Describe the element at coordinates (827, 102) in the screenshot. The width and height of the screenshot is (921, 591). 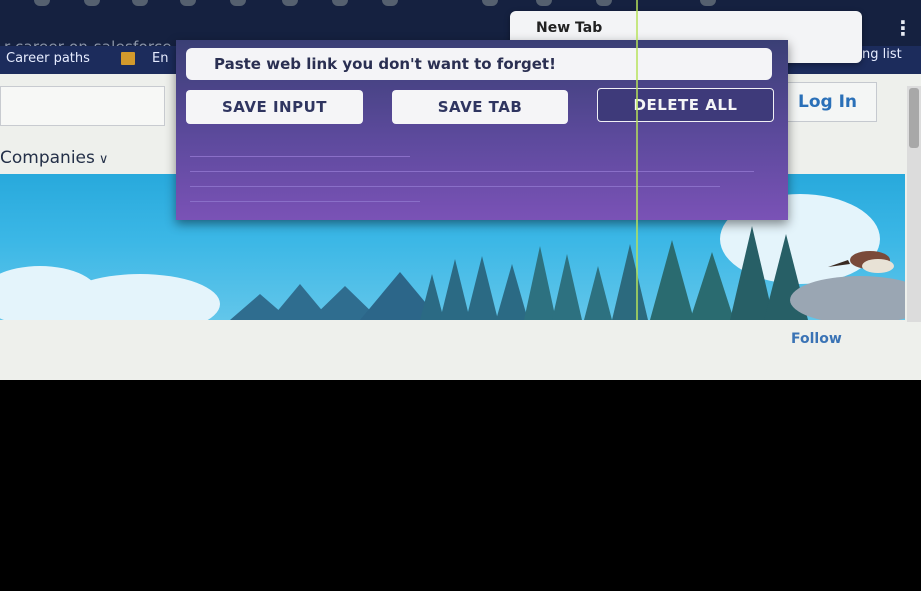
I see `login-button: Log In` at that location.